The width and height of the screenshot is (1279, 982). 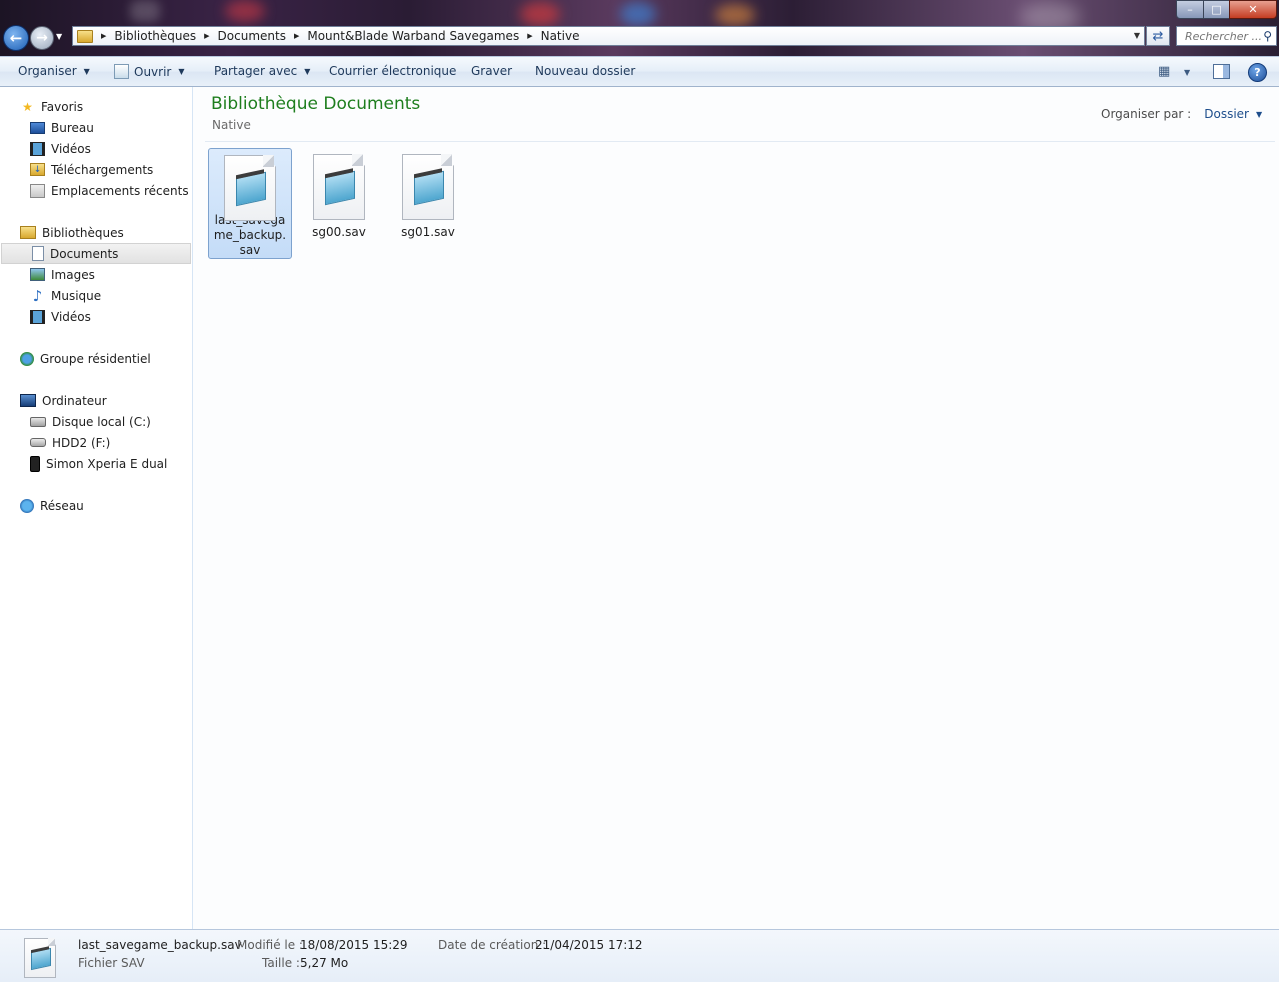 What do you see at coordinates (62, 106) in the screenshot?
I see `nav-label: Favoris` at bounding box center [62, 106].